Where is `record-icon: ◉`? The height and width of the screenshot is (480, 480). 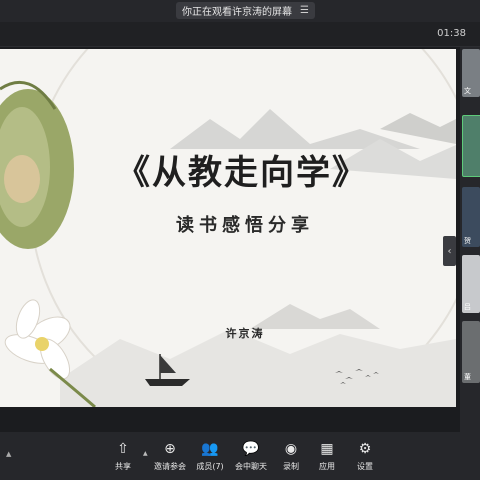 record-icon: ◉ is located at coordinates (291, 449).